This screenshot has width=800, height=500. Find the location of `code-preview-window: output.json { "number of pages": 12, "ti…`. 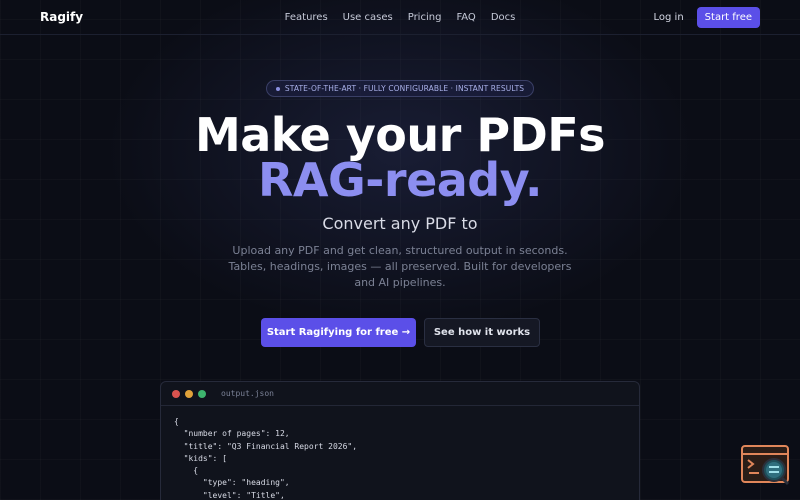

code-preview-window: output.json { "number of pages": 12, "ti… is located at coordinates (400, 440).